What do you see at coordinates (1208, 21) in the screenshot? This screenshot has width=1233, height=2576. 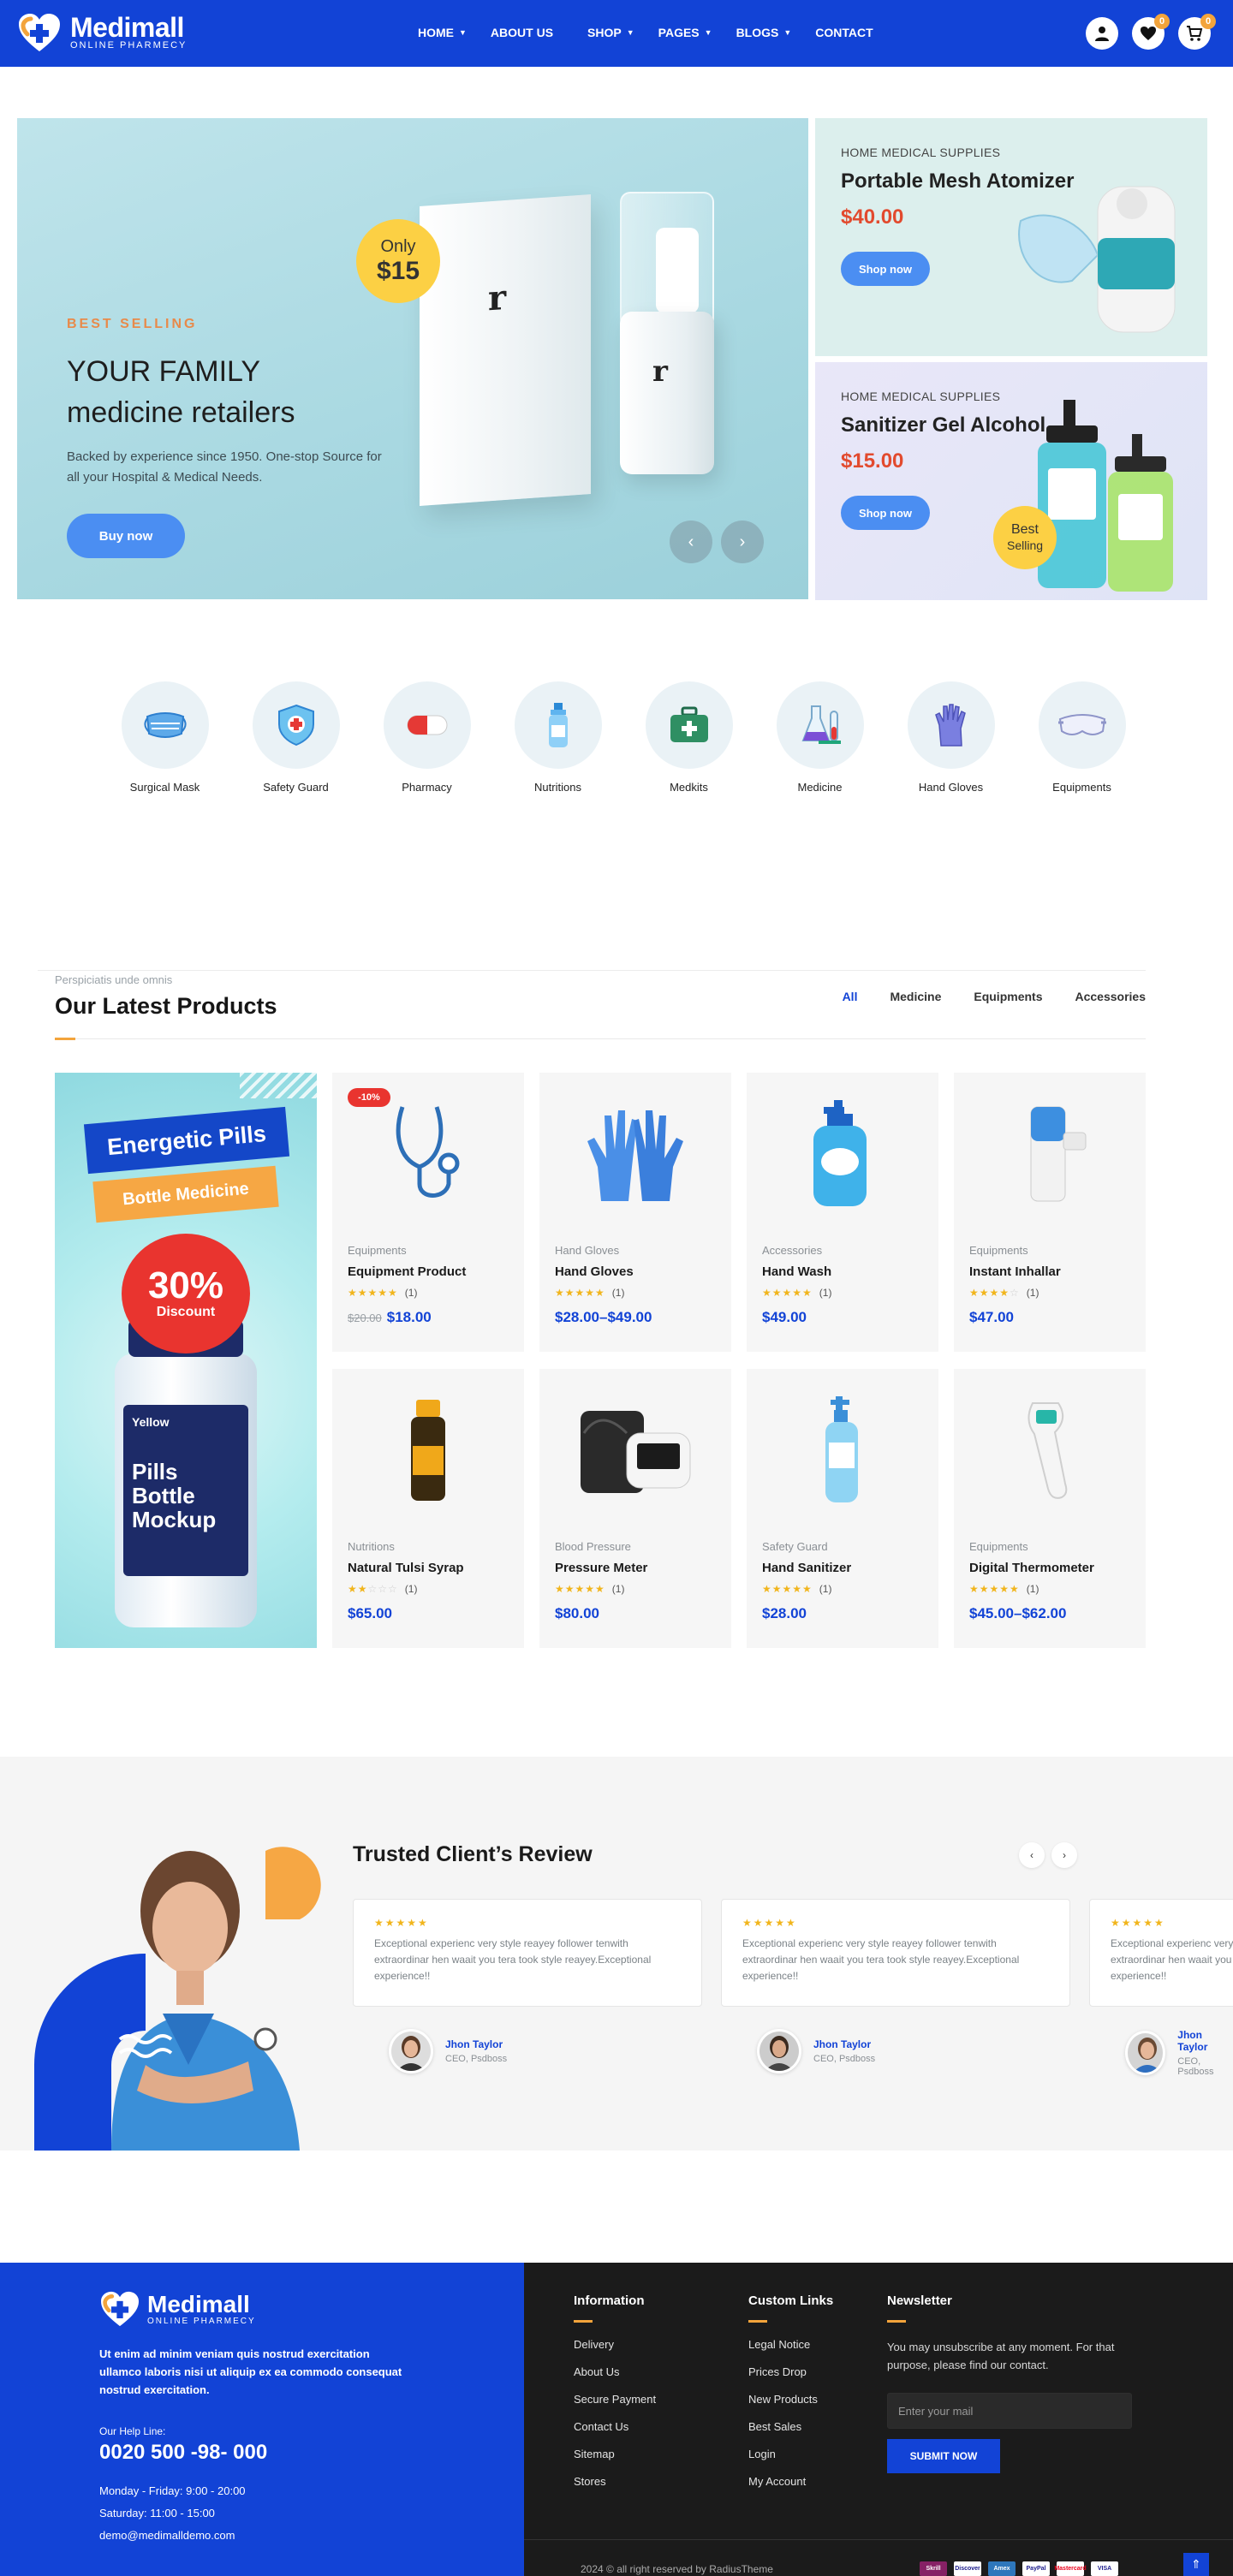 I see `cart-count: 0` at bounding box center [1208, 21].